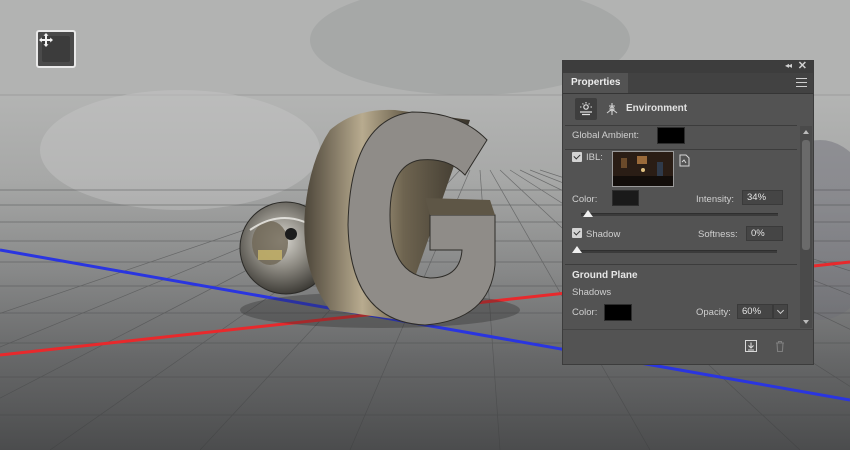 The width and height of the screenshot is (850, 450). Describe the element at coordinates (618, 312) in the screenshot. I see `ground-color-swatch` at that location.